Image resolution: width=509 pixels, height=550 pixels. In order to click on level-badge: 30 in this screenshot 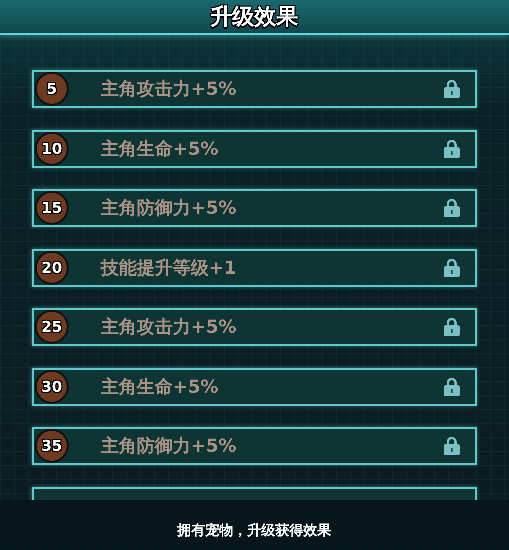, I will do `click(52, 387)`.